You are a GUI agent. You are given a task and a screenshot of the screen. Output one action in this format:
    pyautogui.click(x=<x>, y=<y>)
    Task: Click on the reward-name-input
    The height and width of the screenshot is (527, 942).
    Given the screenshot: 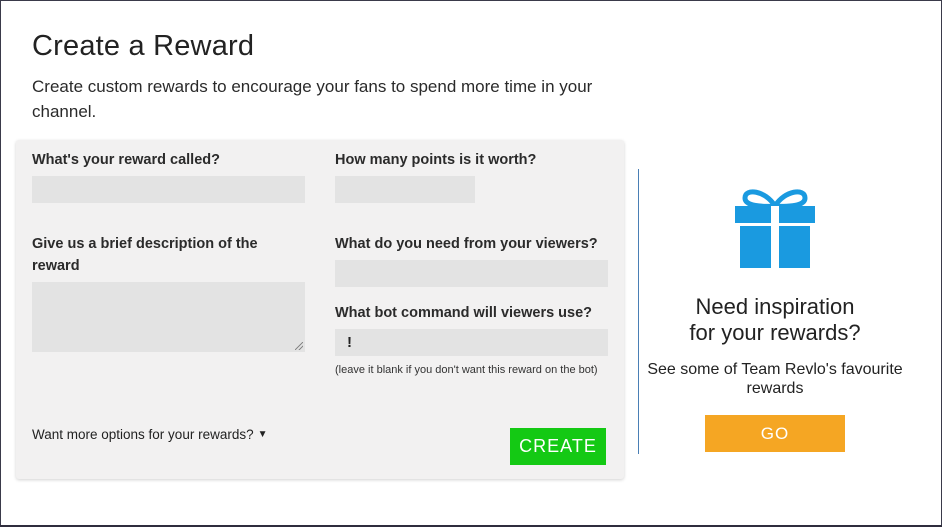 What is the action you would take?
    pyautogui.click(x=168, y=189)
    